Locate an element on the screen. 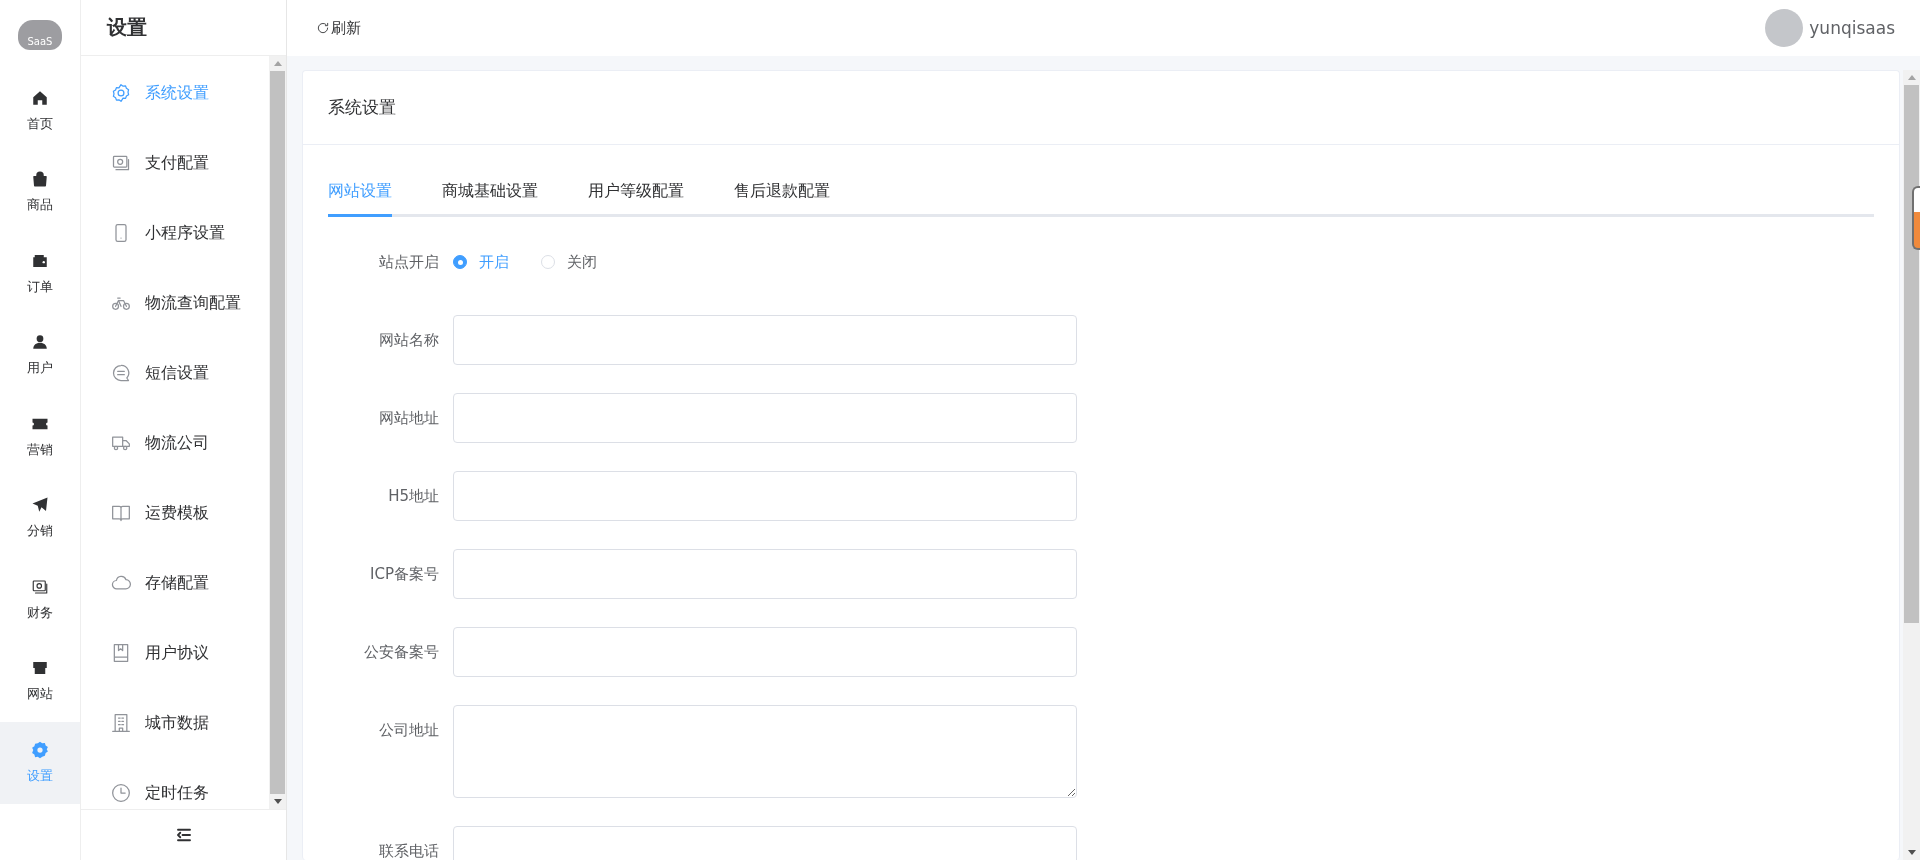 This screenshot has width=1920, height=860. tab: 售后退款配置 is located at coordinates (782, 199).